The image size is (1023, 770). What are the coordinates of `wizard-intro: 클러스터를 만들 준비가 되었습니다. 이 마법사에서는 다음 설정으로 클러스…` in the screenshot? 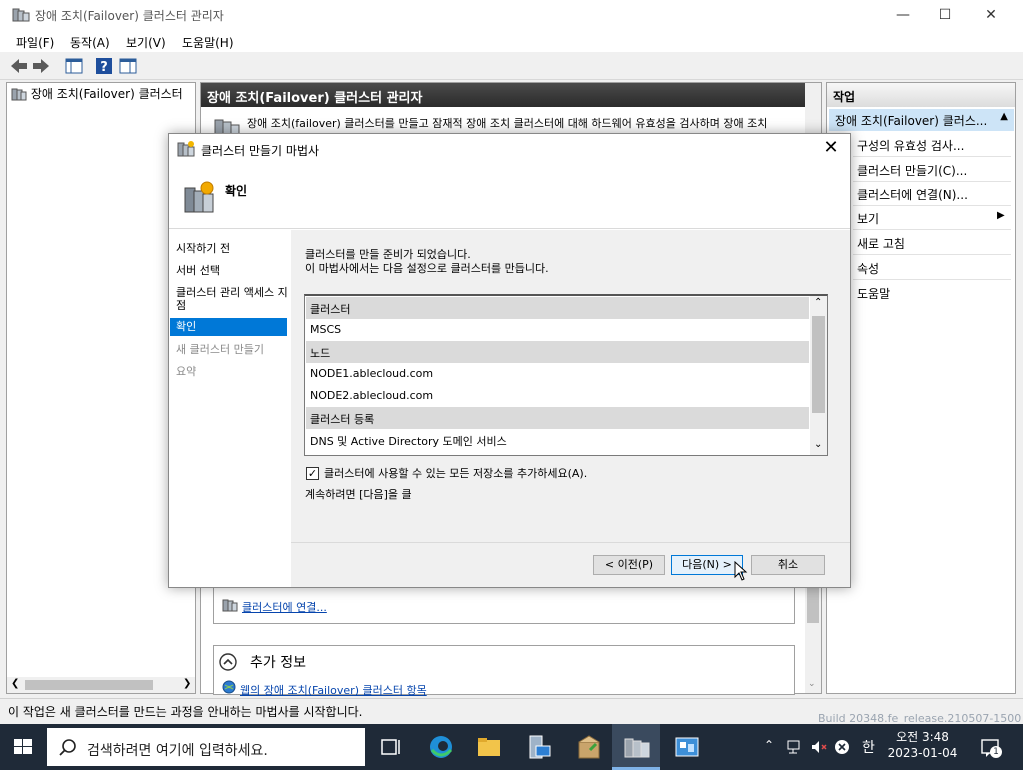 It's located at (427, 262).